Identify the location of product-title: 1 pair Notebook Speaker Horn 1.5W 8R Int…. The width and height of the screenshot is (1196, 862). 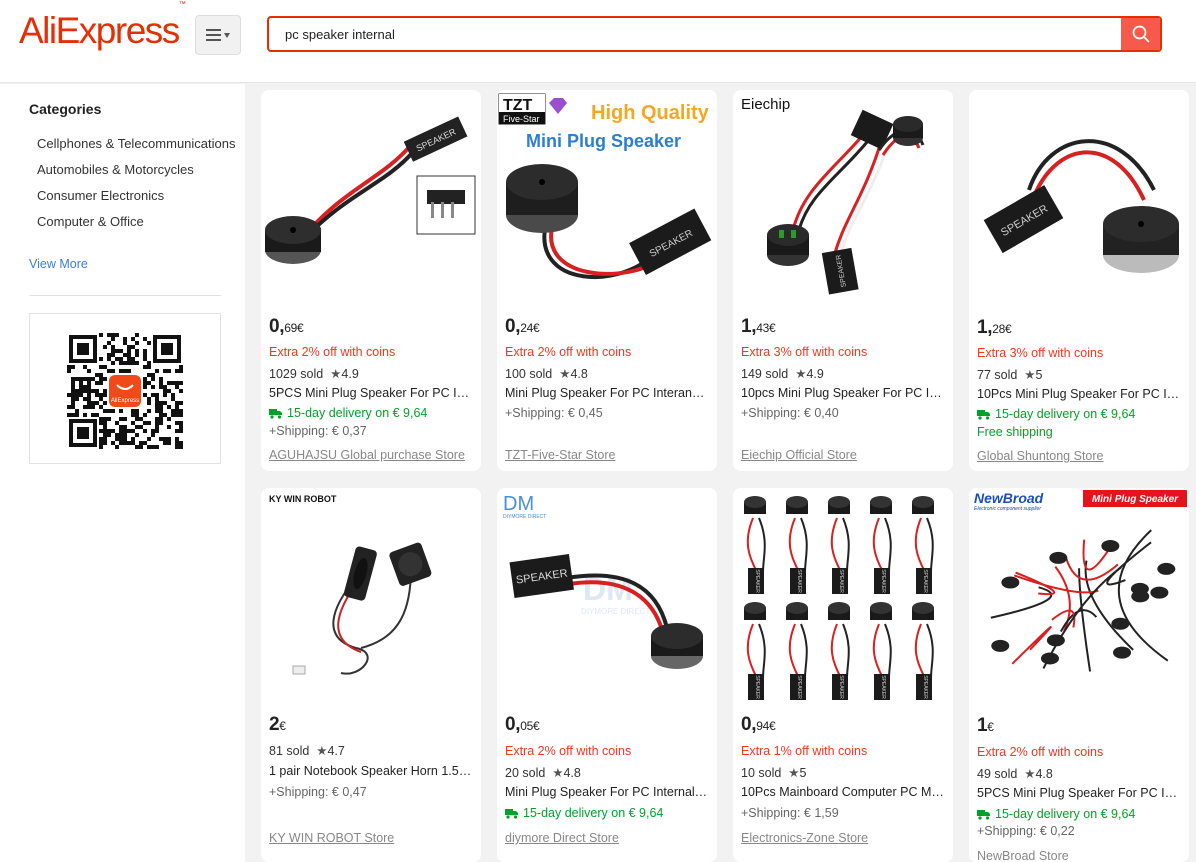
(371, 771).